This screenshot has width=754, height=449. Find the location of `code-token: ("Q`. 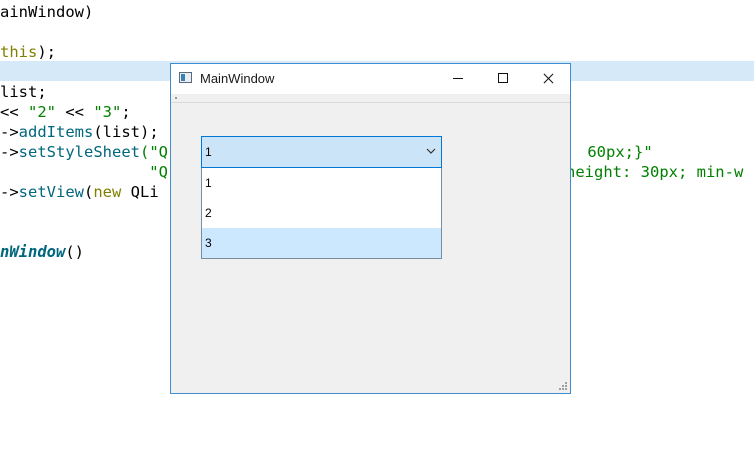

code-token: ("Q is located at coordinates (154, 152).